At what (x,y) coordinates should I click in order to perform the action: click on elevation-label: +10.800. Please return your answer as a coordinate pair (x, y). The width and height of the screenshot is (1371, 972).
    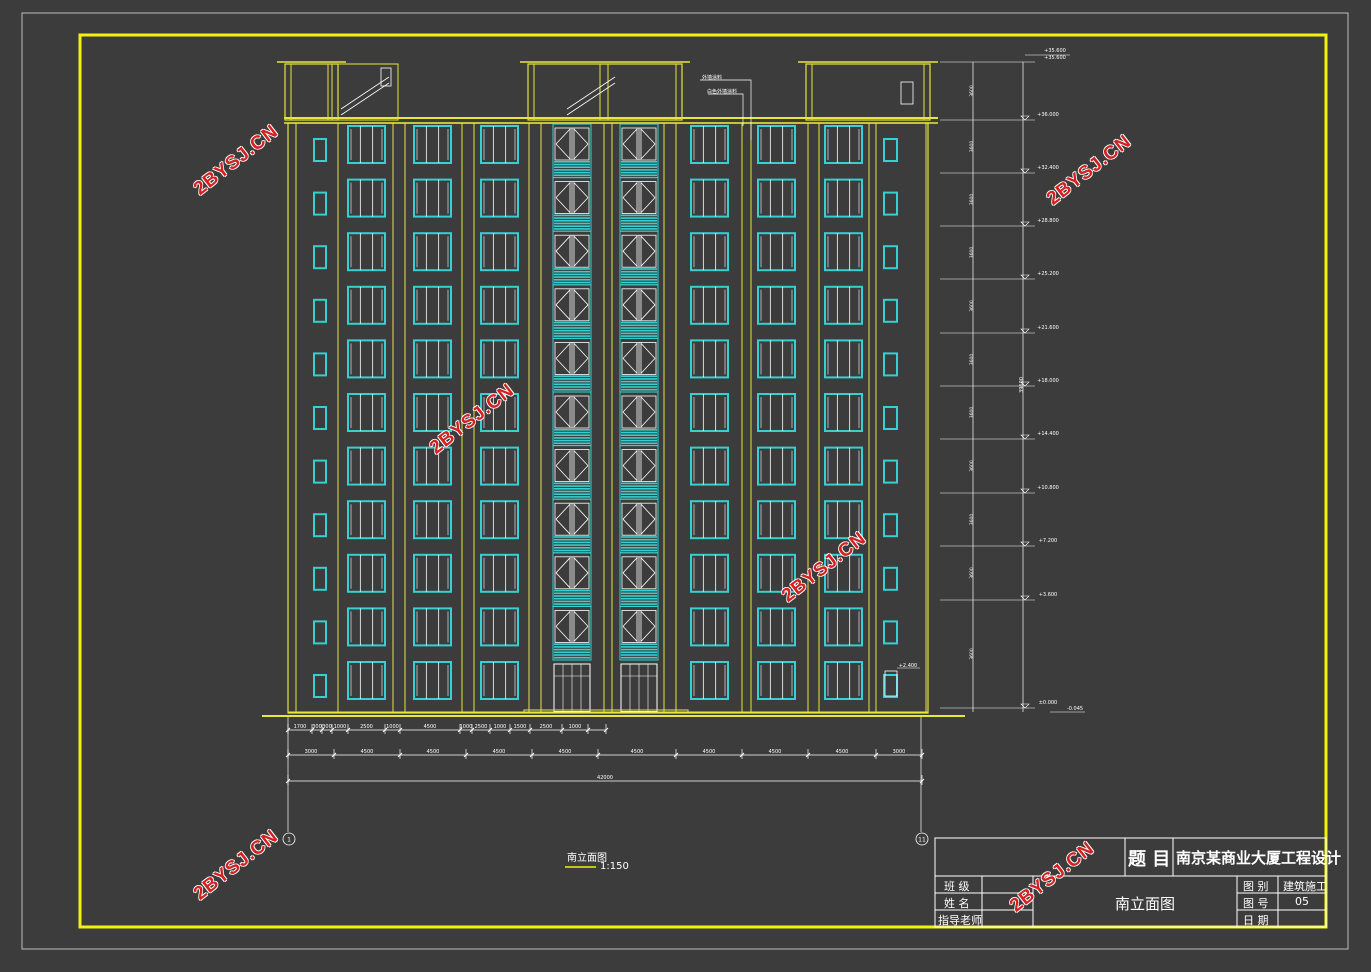
    Looking at the image, I should click on (1048, 488).